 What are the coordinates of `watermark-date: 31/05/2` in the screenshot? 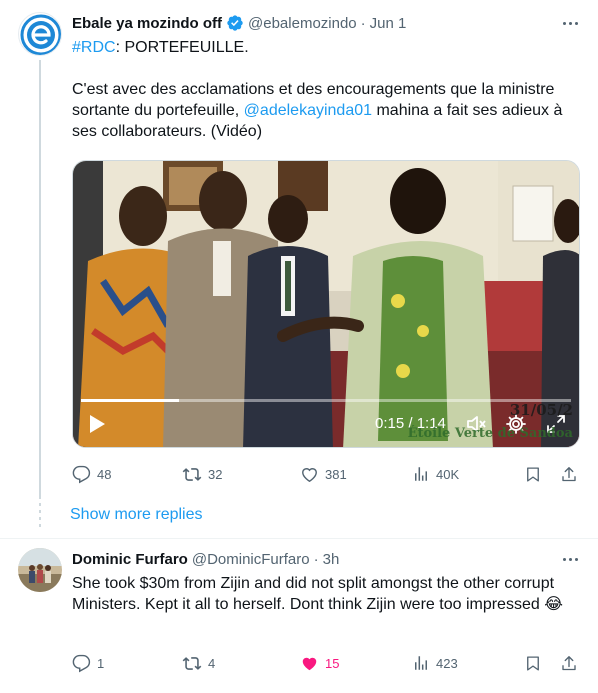 It's located at (541, 410).